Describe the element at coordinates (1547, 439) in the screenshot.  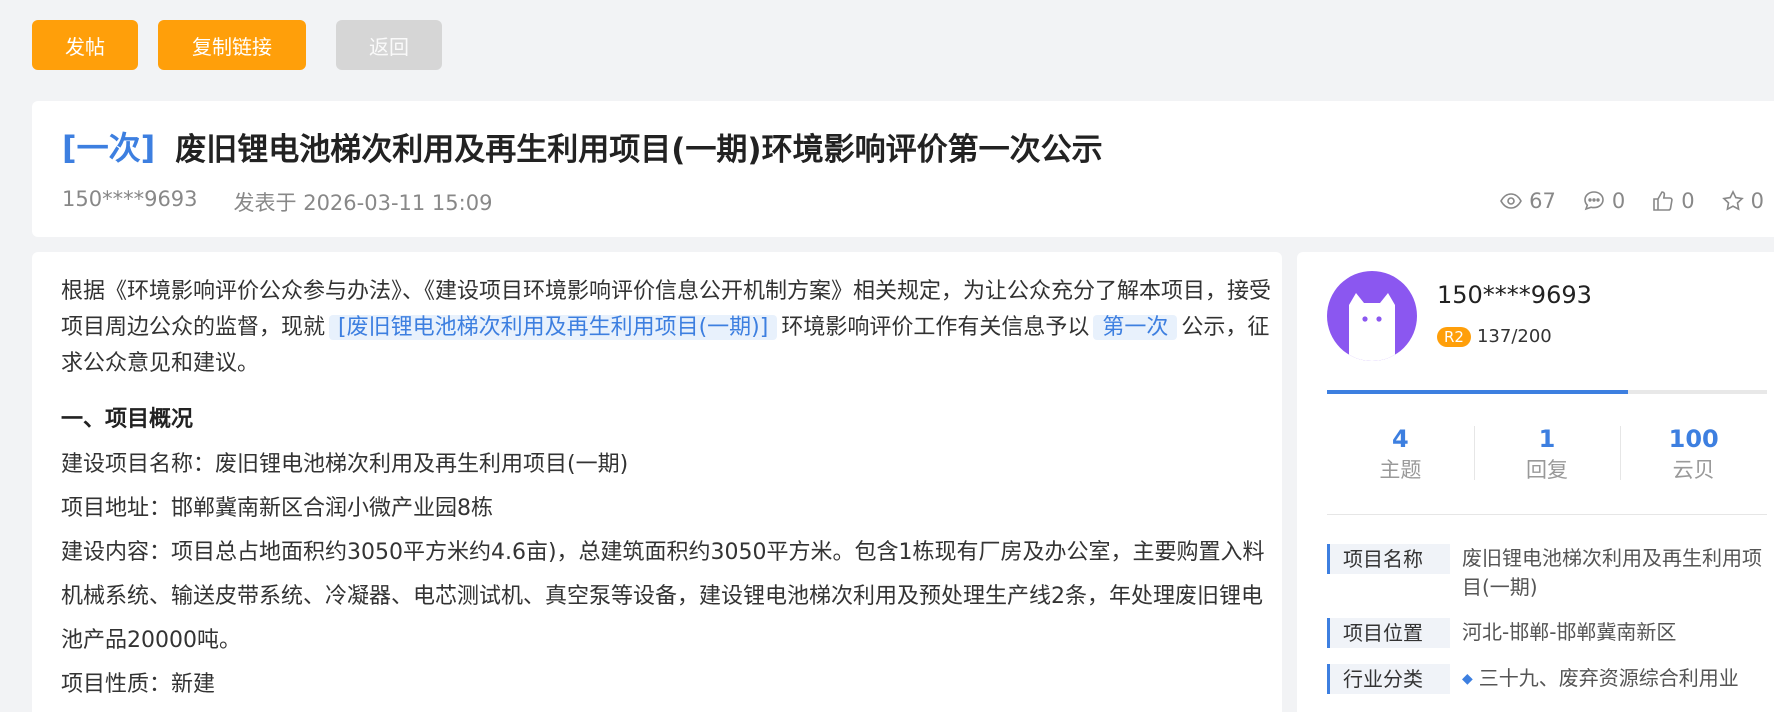
I see `count-value: 1` at that location.